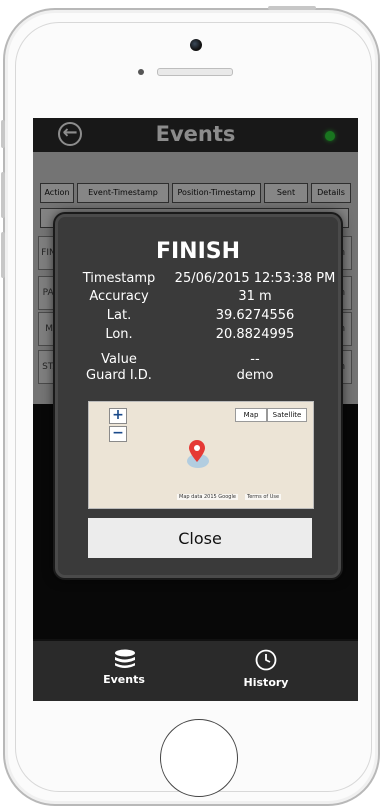  I want to click on map-attribution: Map data 2015 Google, so click(207, 497).